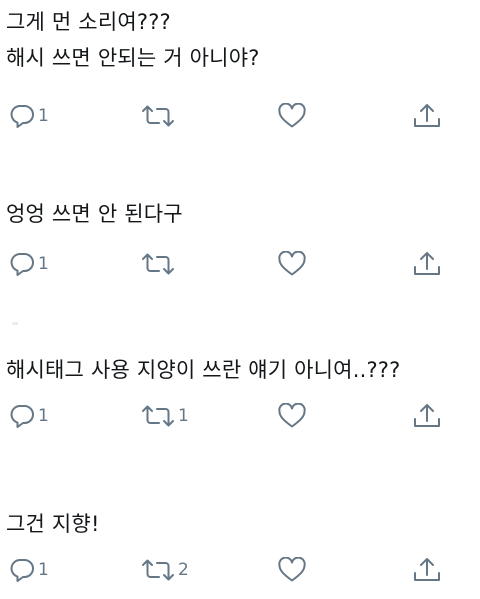 The width and height of the screenshot is (480, 599). Describe the element at coordinates (183, 570) in the screenshot. I see `retweet-count: 2` at that location.